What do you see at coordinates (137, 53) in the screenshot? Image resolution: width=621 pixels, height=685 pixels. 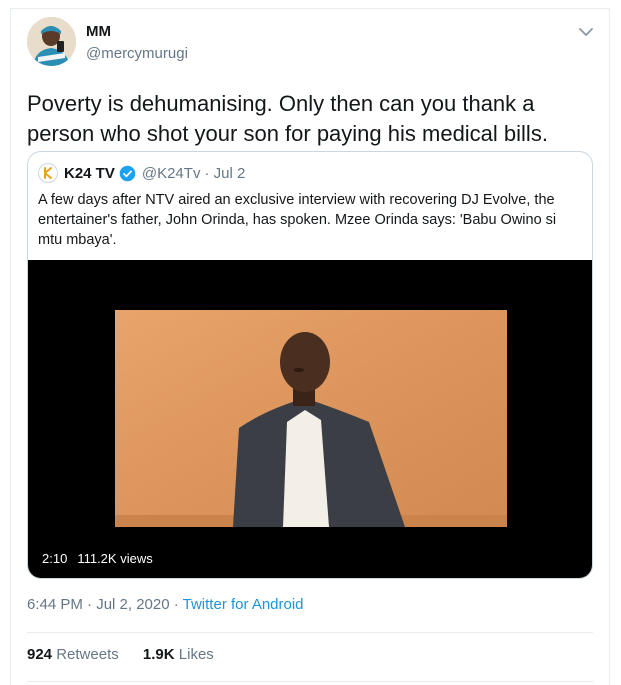 I see `author-handle: @mercymurugi` at bounding box center [137, 53].